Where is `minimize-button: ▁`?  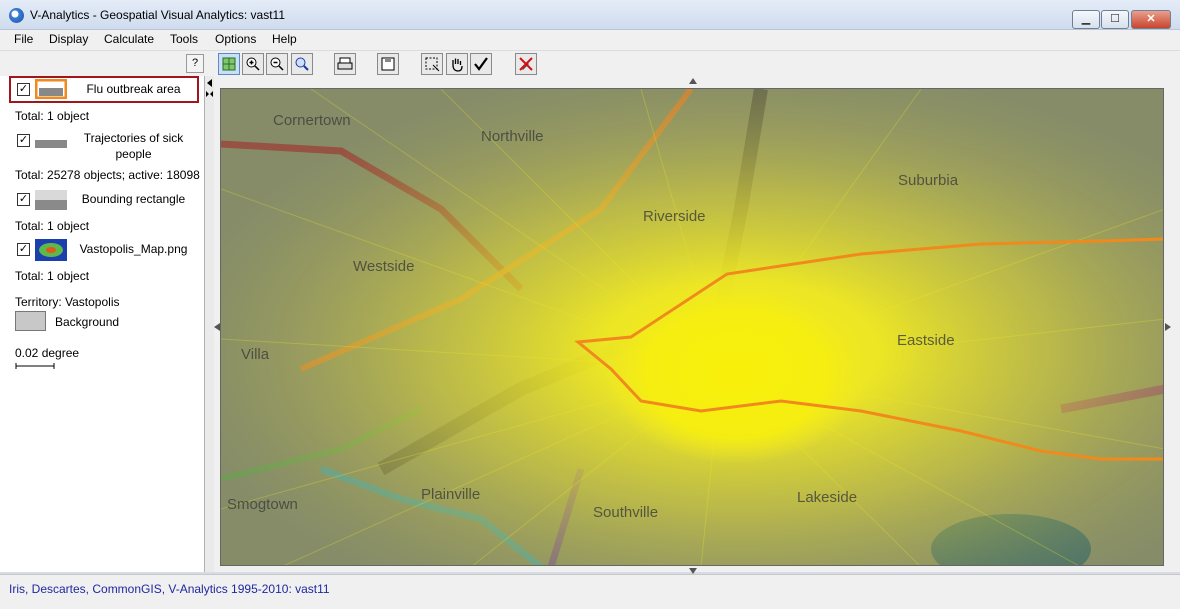
minimize-button: ▁ is located at coordinates (1086, 19).